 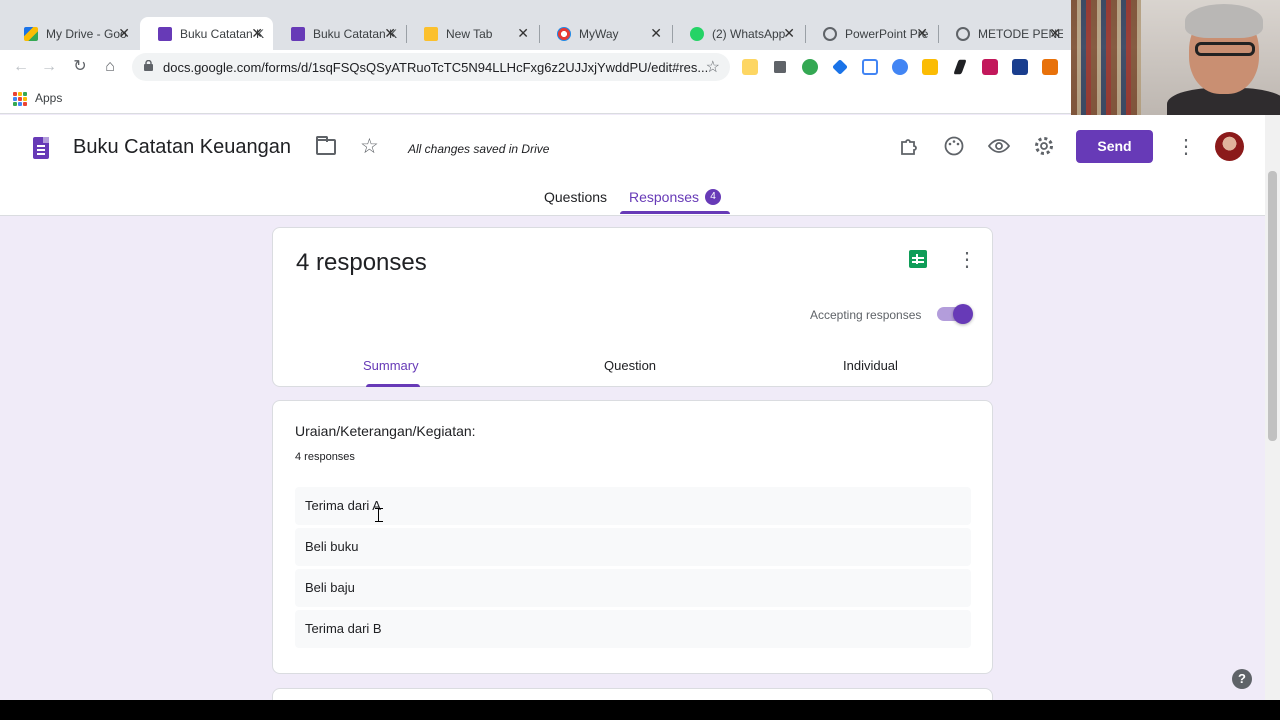 I want to click on extension-mendeley-icon, so click(x=990, y=67).